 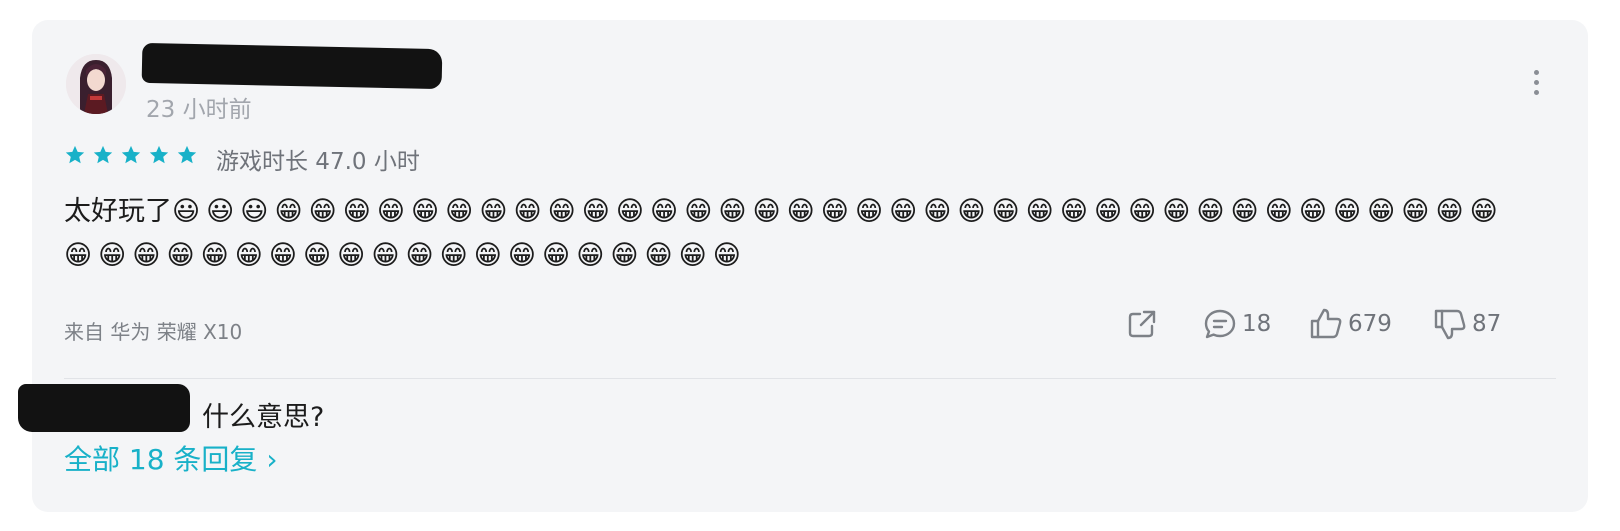 I want to click on action-bar: 18 679 87, so click(x=810, y=326).